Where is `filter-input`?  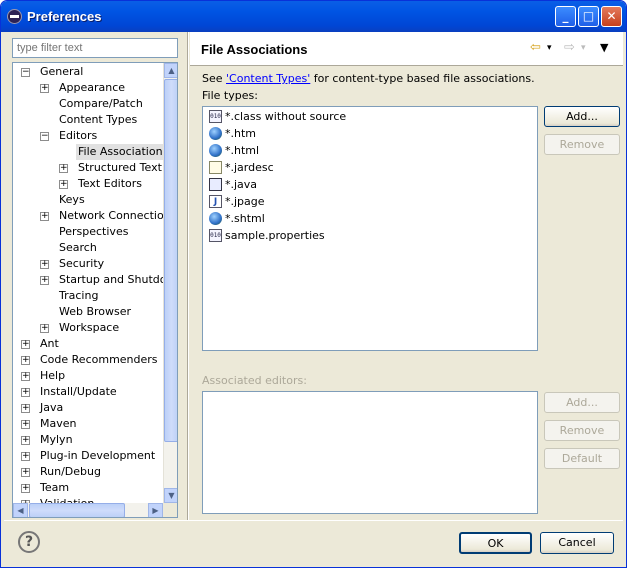
filter-input is located at coordinates (95, 48).